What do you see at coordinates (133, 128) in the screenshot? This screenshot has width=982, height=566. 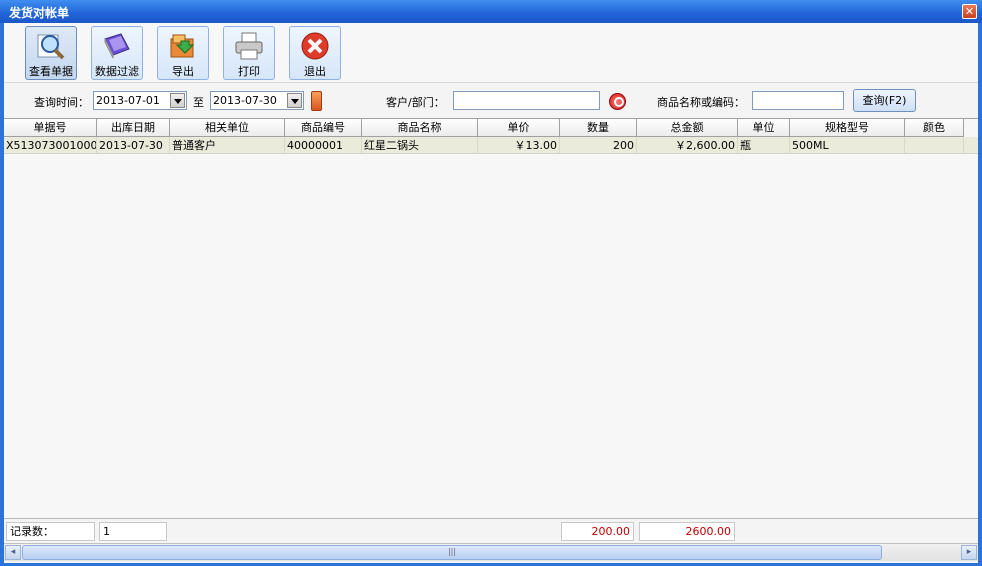 I see `column-header: 出库日期` at bounding box center [133, 128].